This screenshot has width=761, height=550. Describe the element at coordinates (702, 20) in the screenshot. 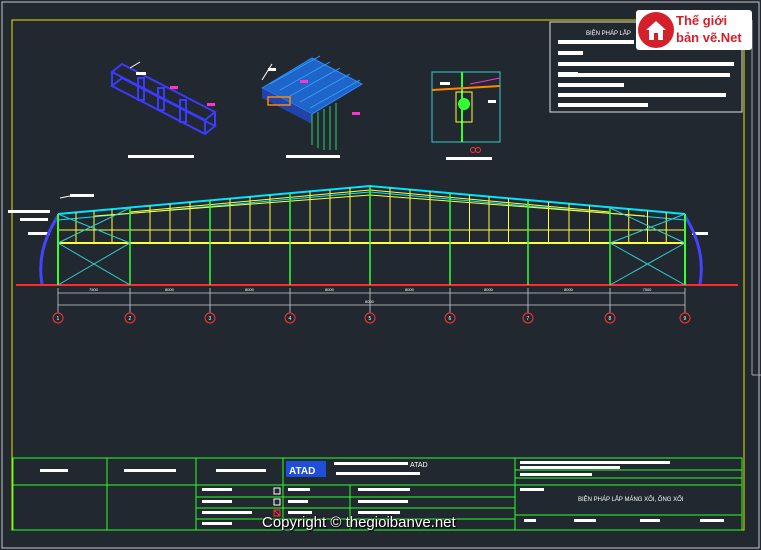

I see `logo-line1: Thế giới` at that location.